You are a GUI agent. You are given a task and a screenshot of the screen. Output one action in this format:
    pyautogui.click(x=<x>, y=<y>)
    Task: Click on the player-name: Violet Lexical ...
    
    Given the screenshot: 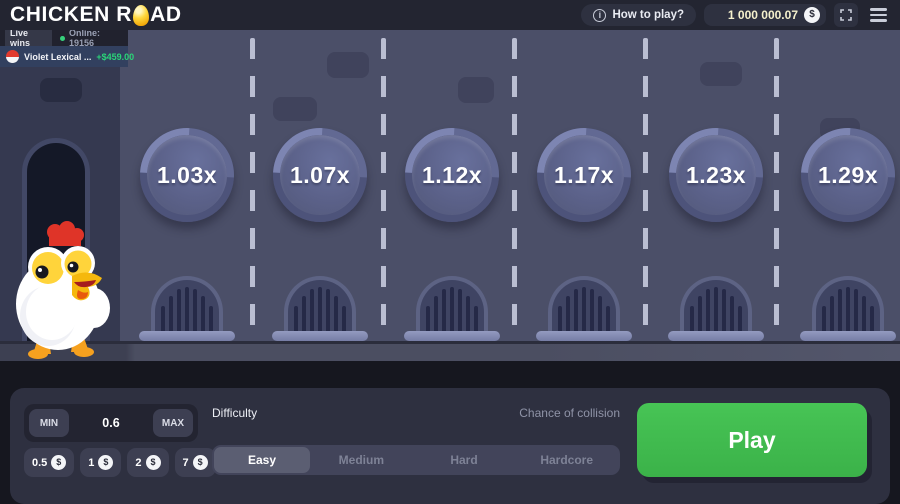 What is the action you would take?
    pyautogui.click(x=58, y=56)
    